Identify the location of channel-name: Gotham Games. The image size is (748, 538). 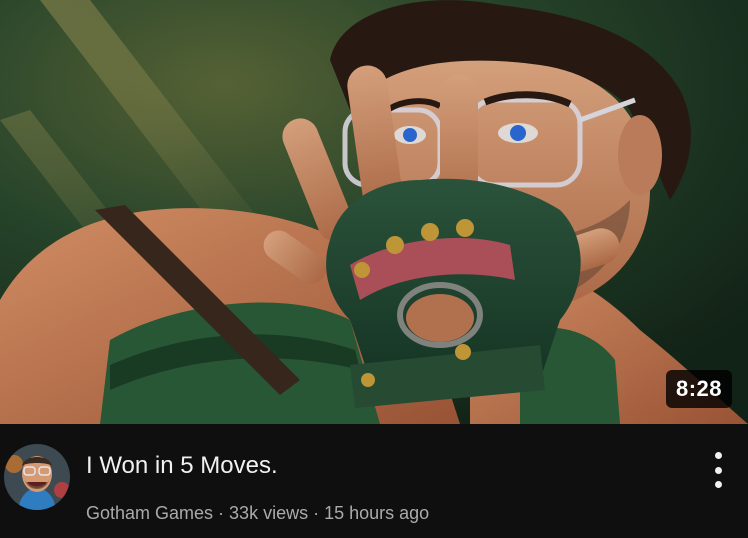
(149, 513).